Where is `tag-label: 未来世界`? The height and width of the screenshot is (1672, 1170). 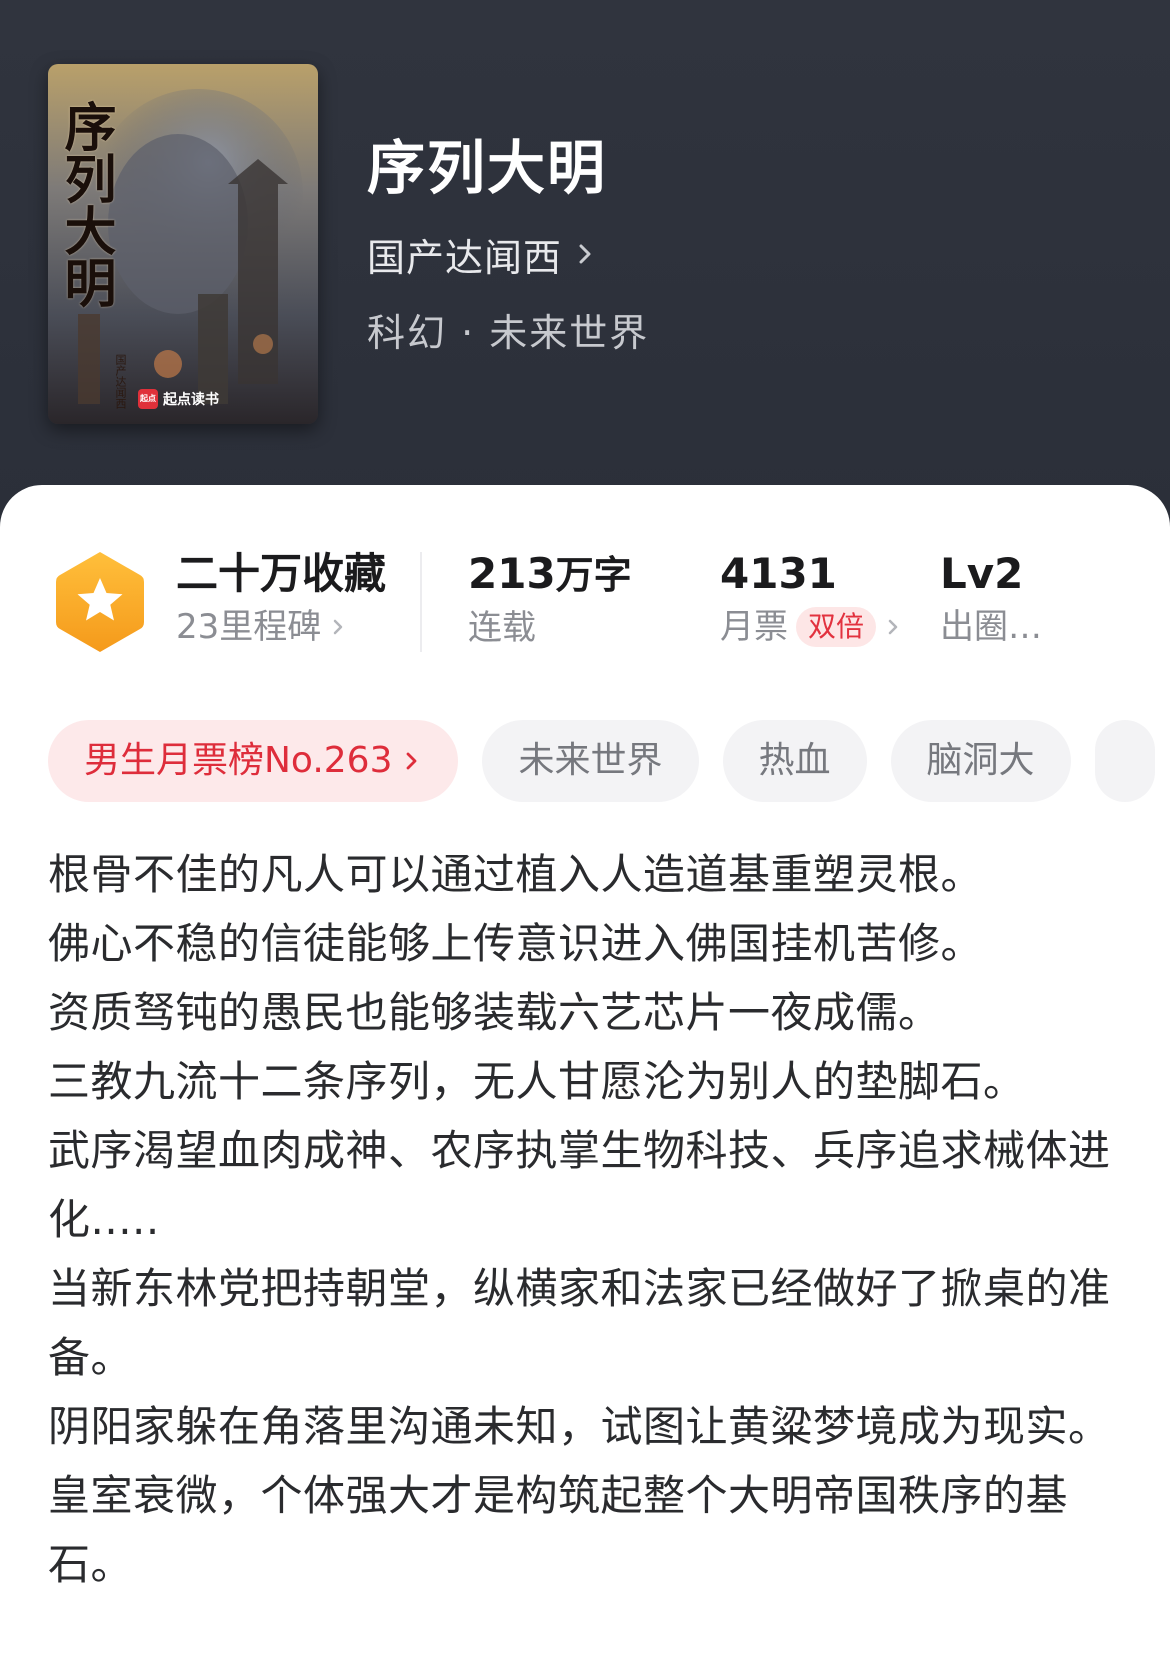 tag-label: 未来世界 is located at coordinates (590, 760).